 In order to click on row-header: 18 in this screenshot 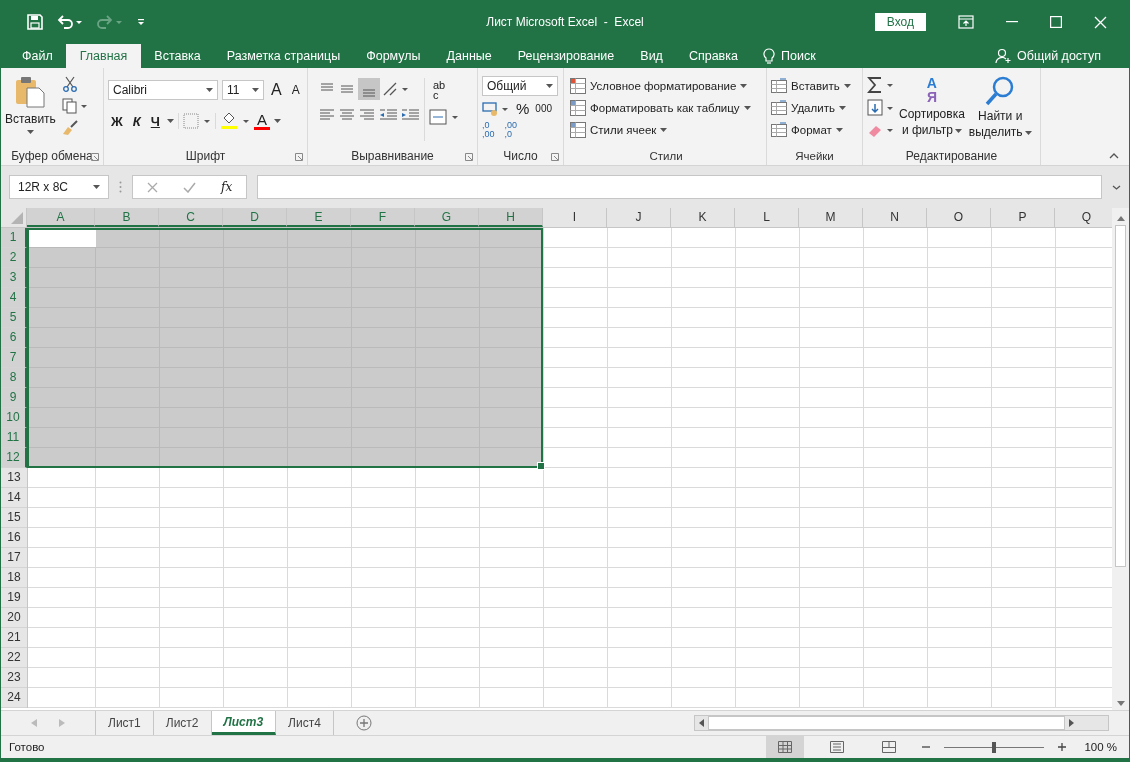, I will do `click(14, 578)`.